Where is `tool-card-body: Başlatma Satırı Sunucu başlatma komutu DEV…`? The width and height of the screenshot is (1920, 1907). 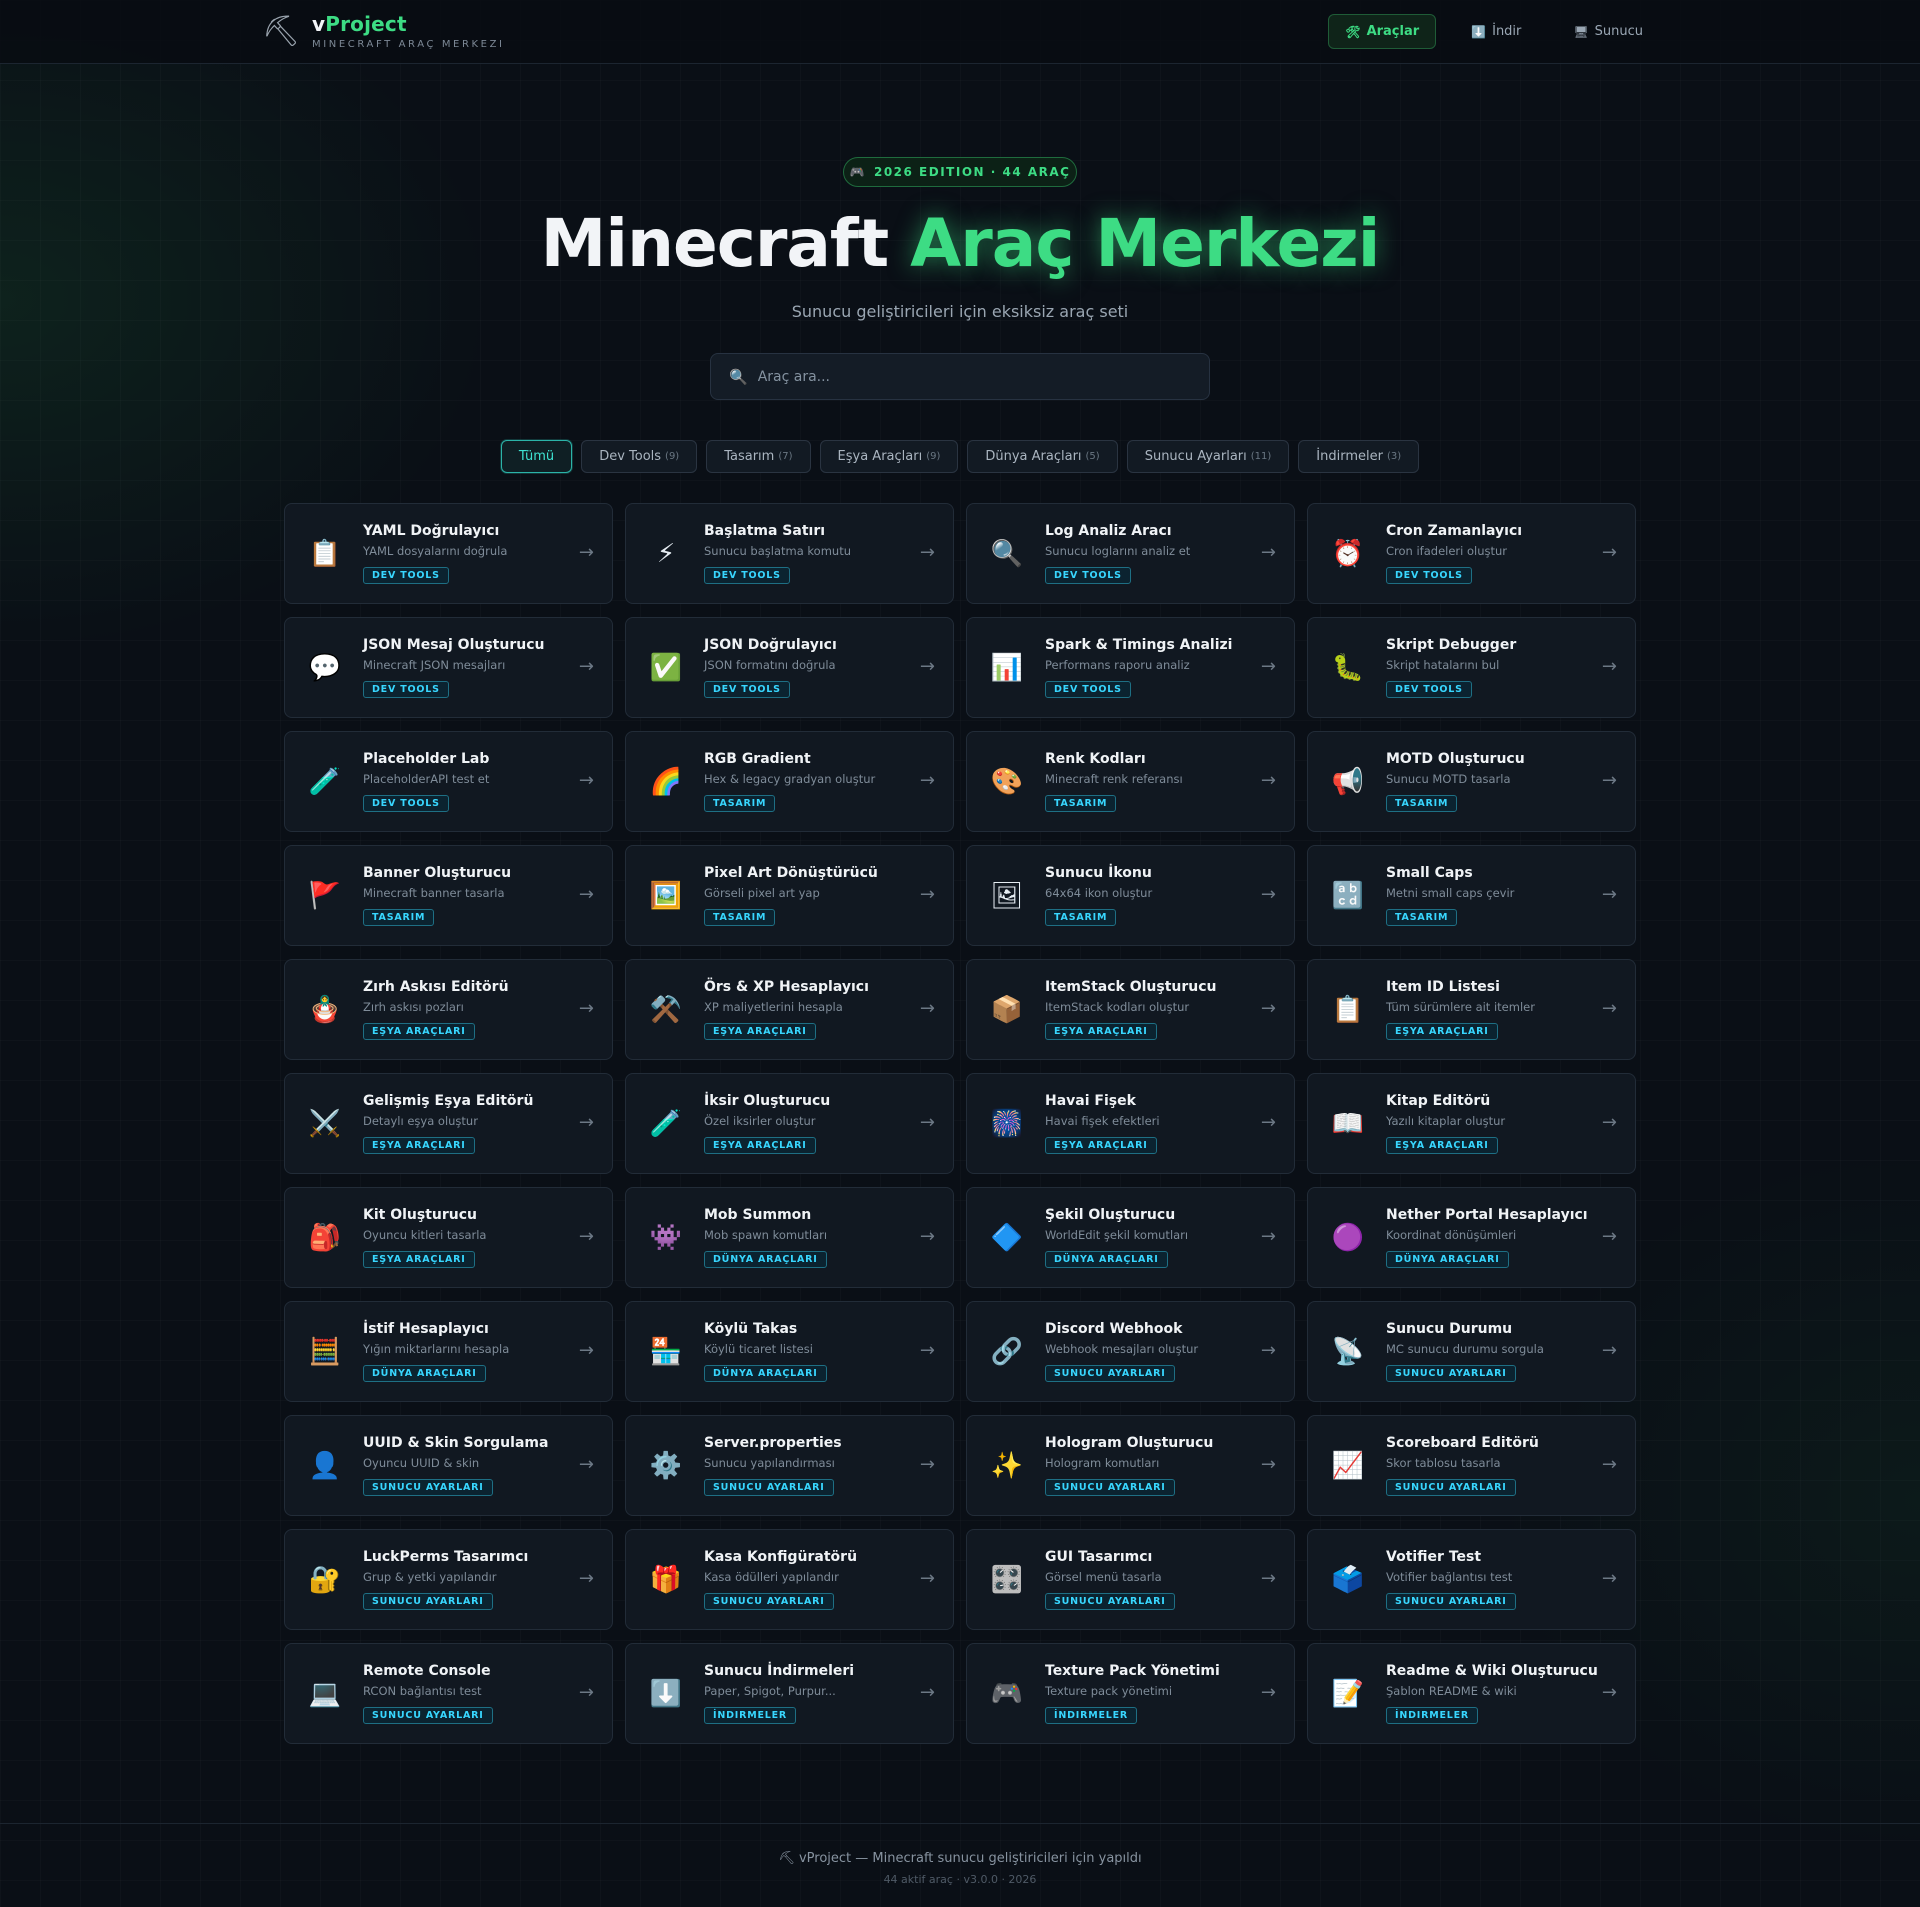 tool-card-body: Başlatma Satırı Sunucu başlatma komutu DEV… is located at coordinates (828, 553).